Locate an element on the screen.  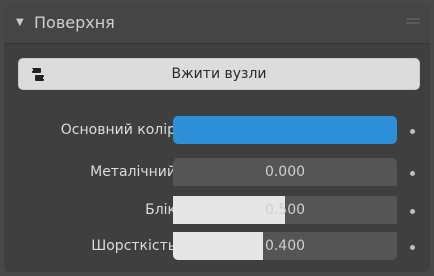
specular-label: Блік is located at coordinates (160, 210).